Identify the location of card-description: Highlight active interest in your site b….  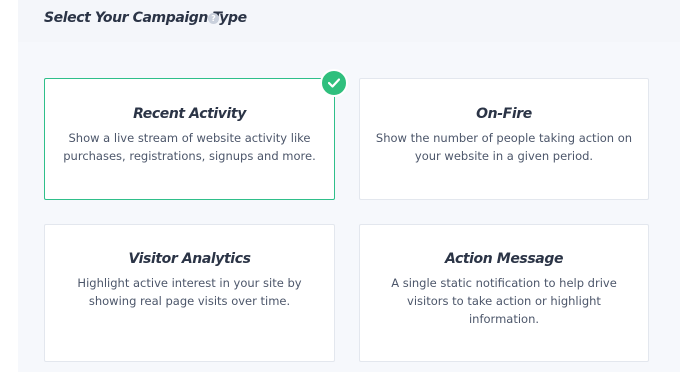
(189, 292).